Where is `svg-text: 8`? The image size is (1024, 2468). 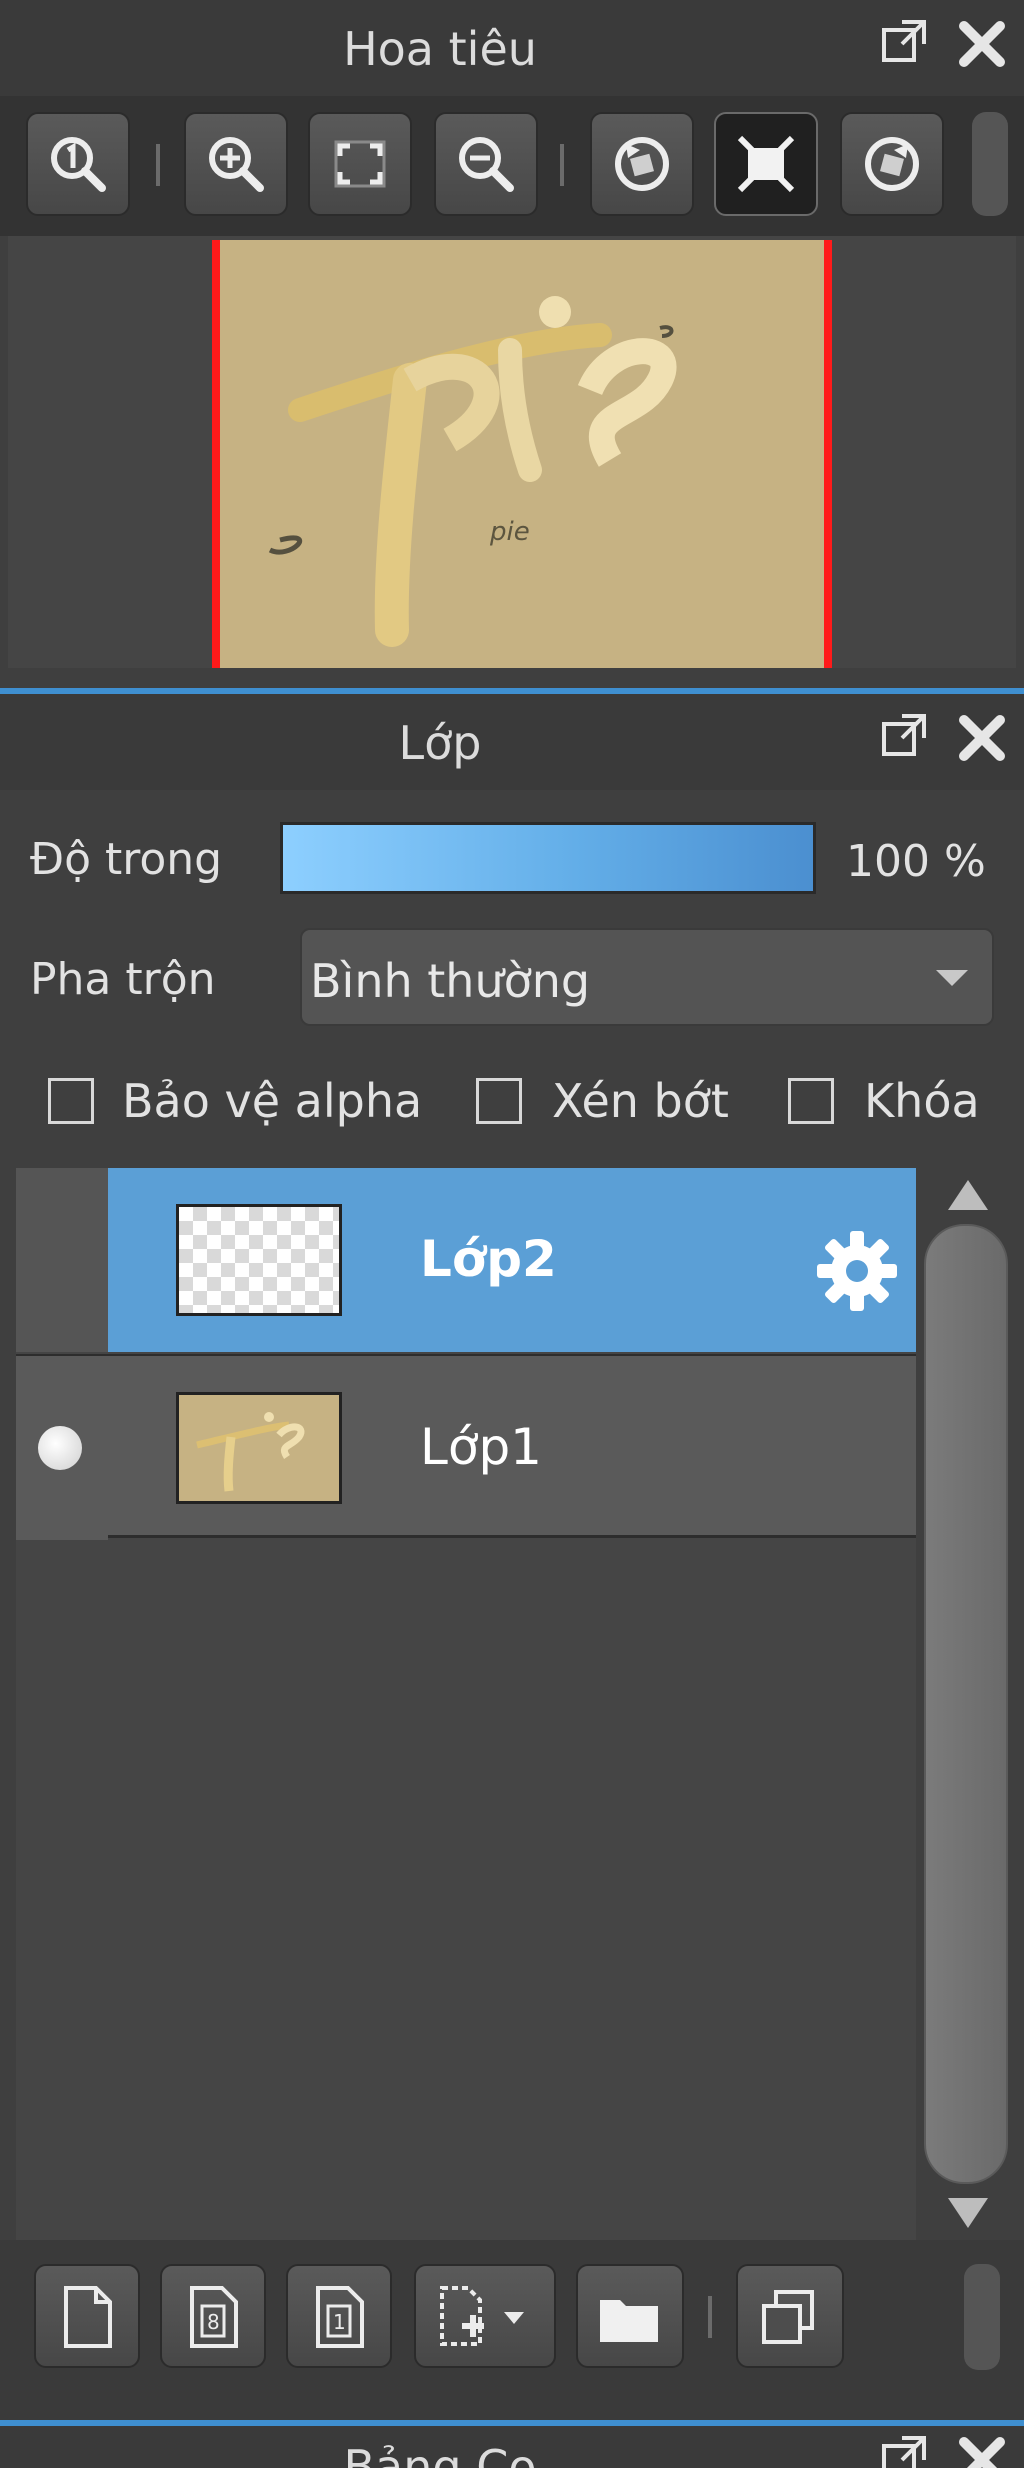
svg-text: 8 is located at coordinates (213, 2322).